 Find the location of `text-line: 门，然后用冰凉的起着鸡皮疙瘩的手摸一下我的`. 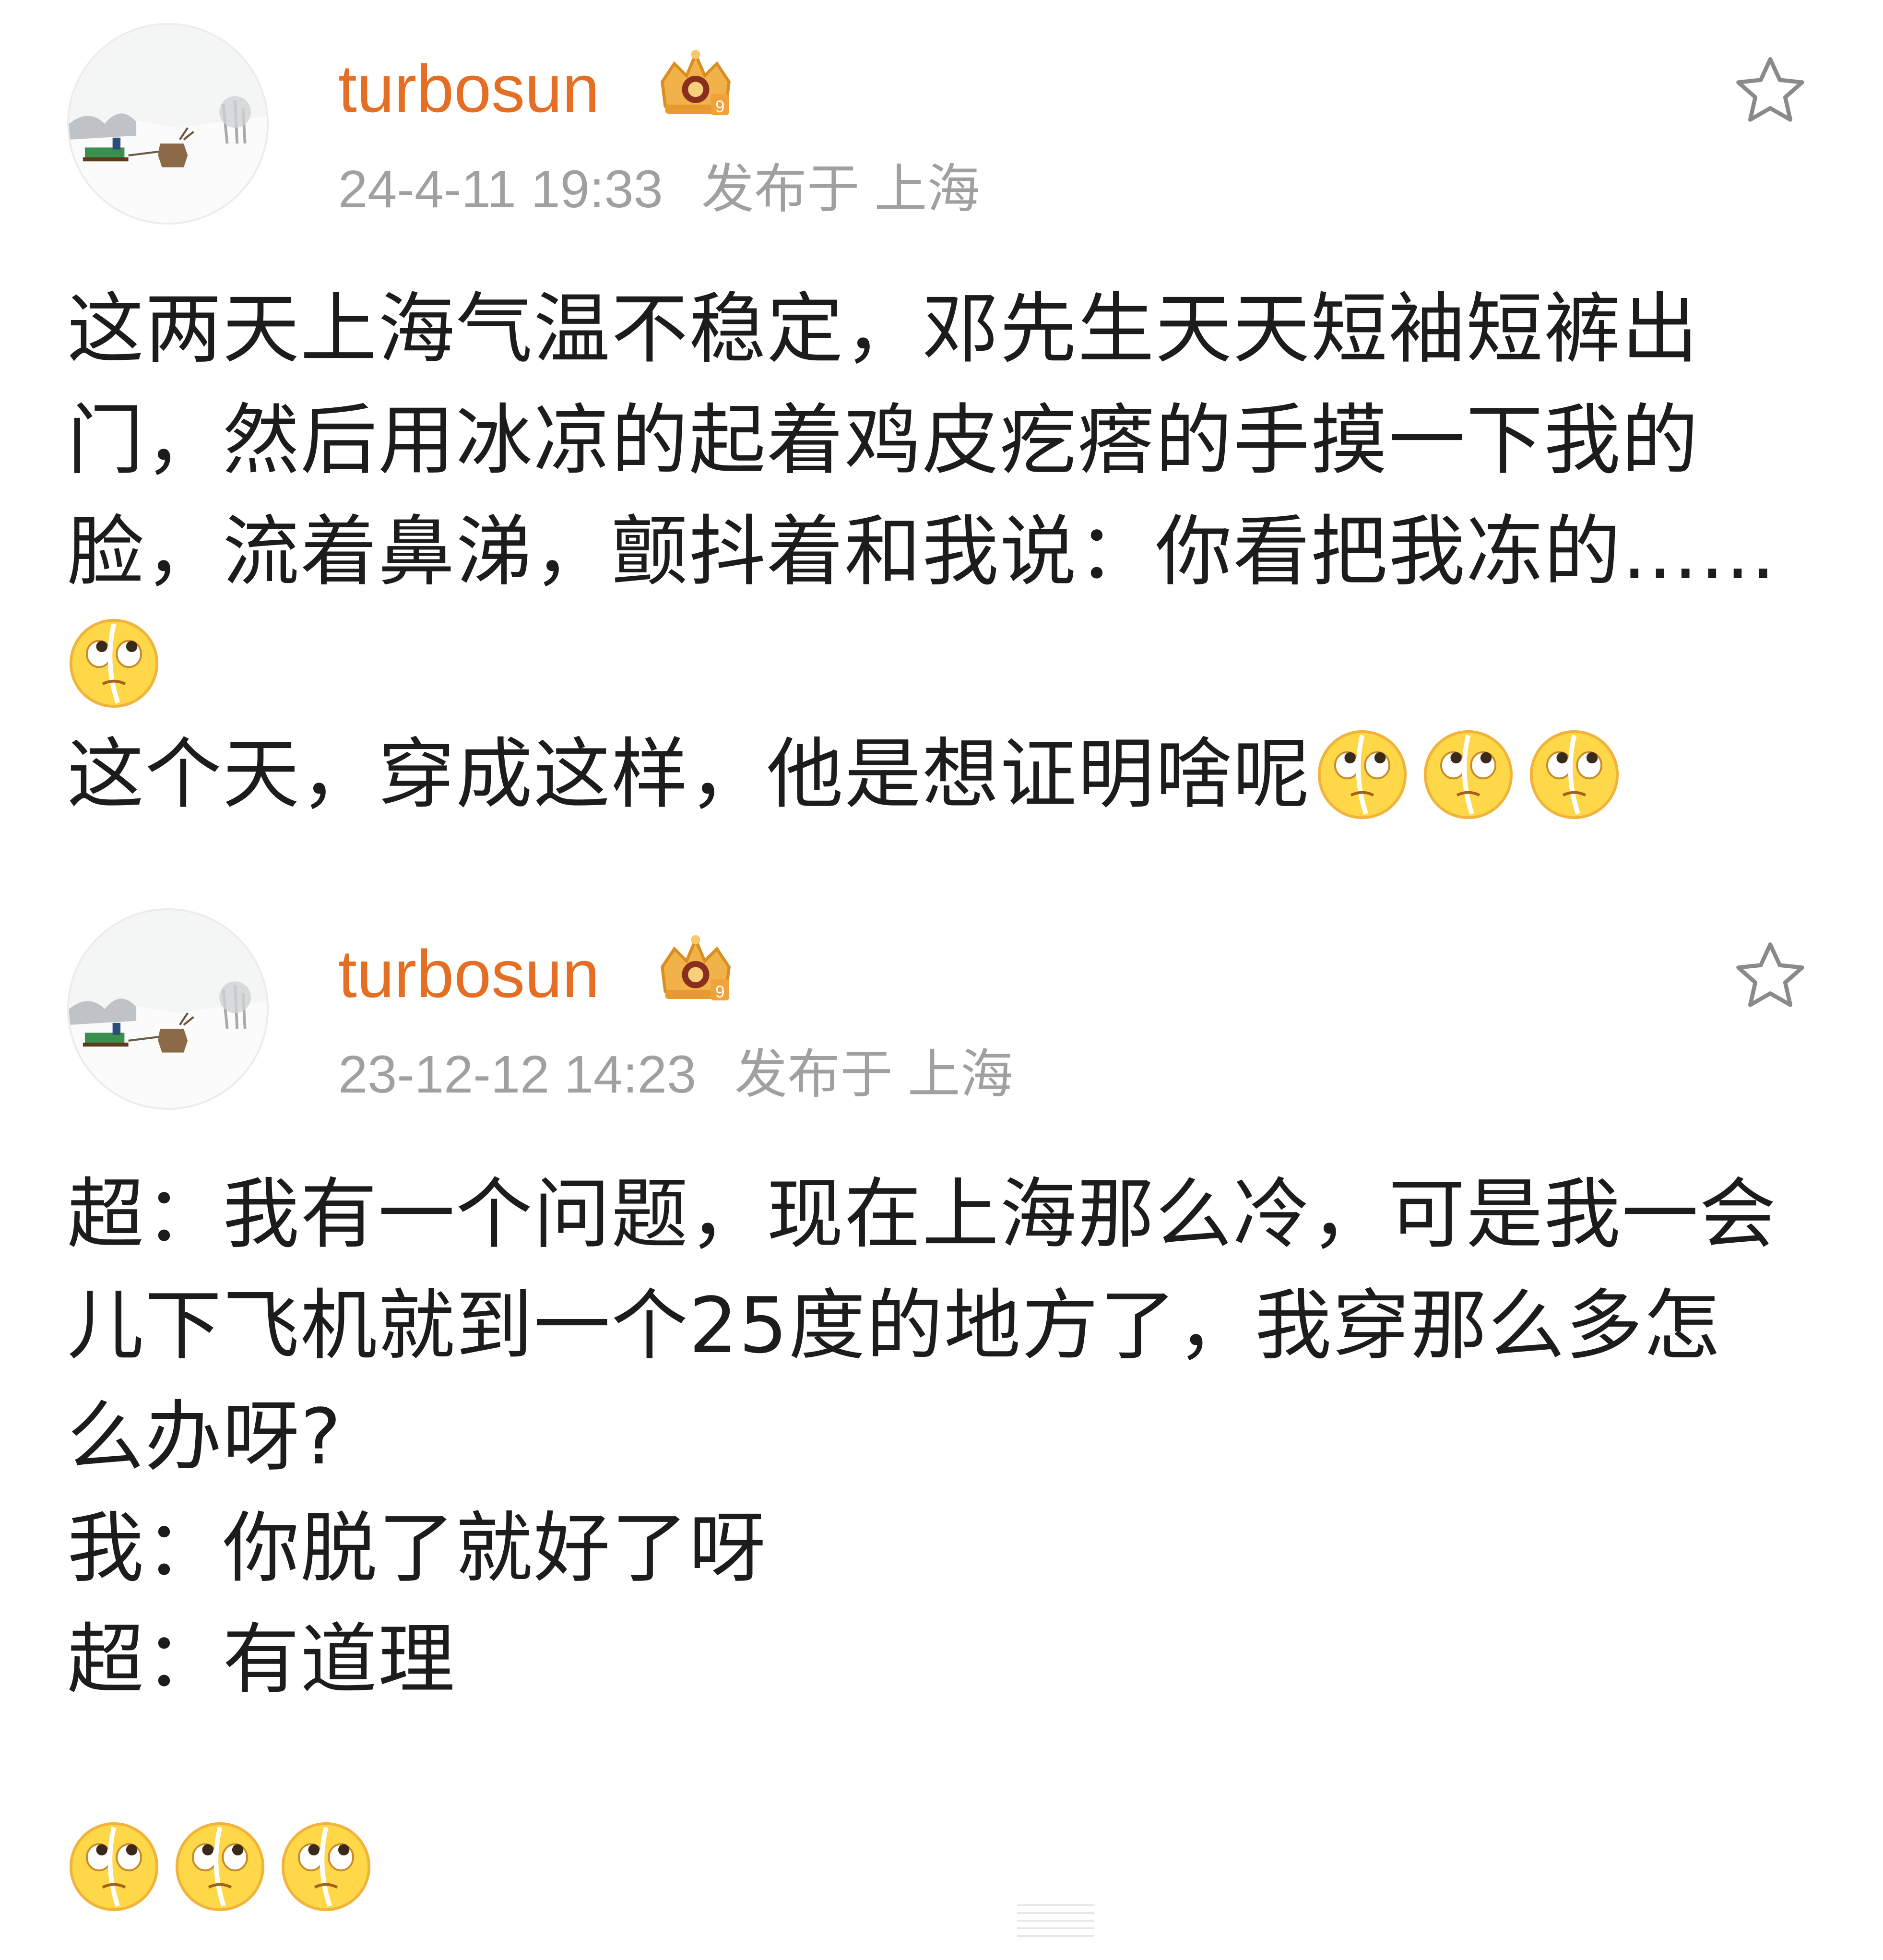

text-line: 门，然后用冰凉的起着鸡皮疙瘩的手摸一下我的 is located at coordinates (883, 440).